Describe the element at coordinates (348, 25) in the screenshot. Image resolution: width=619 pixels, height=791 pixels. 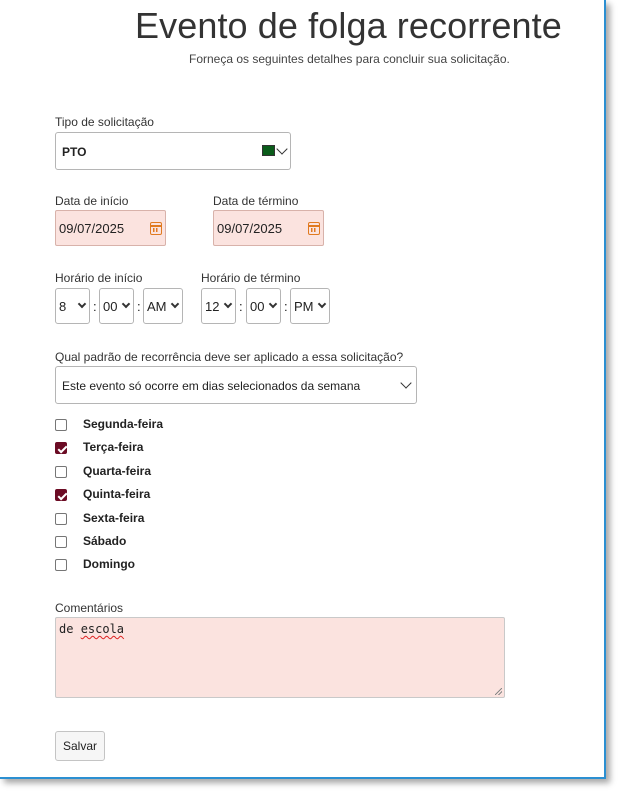
I see `page-title: Evento de folga recorrente` at that location.